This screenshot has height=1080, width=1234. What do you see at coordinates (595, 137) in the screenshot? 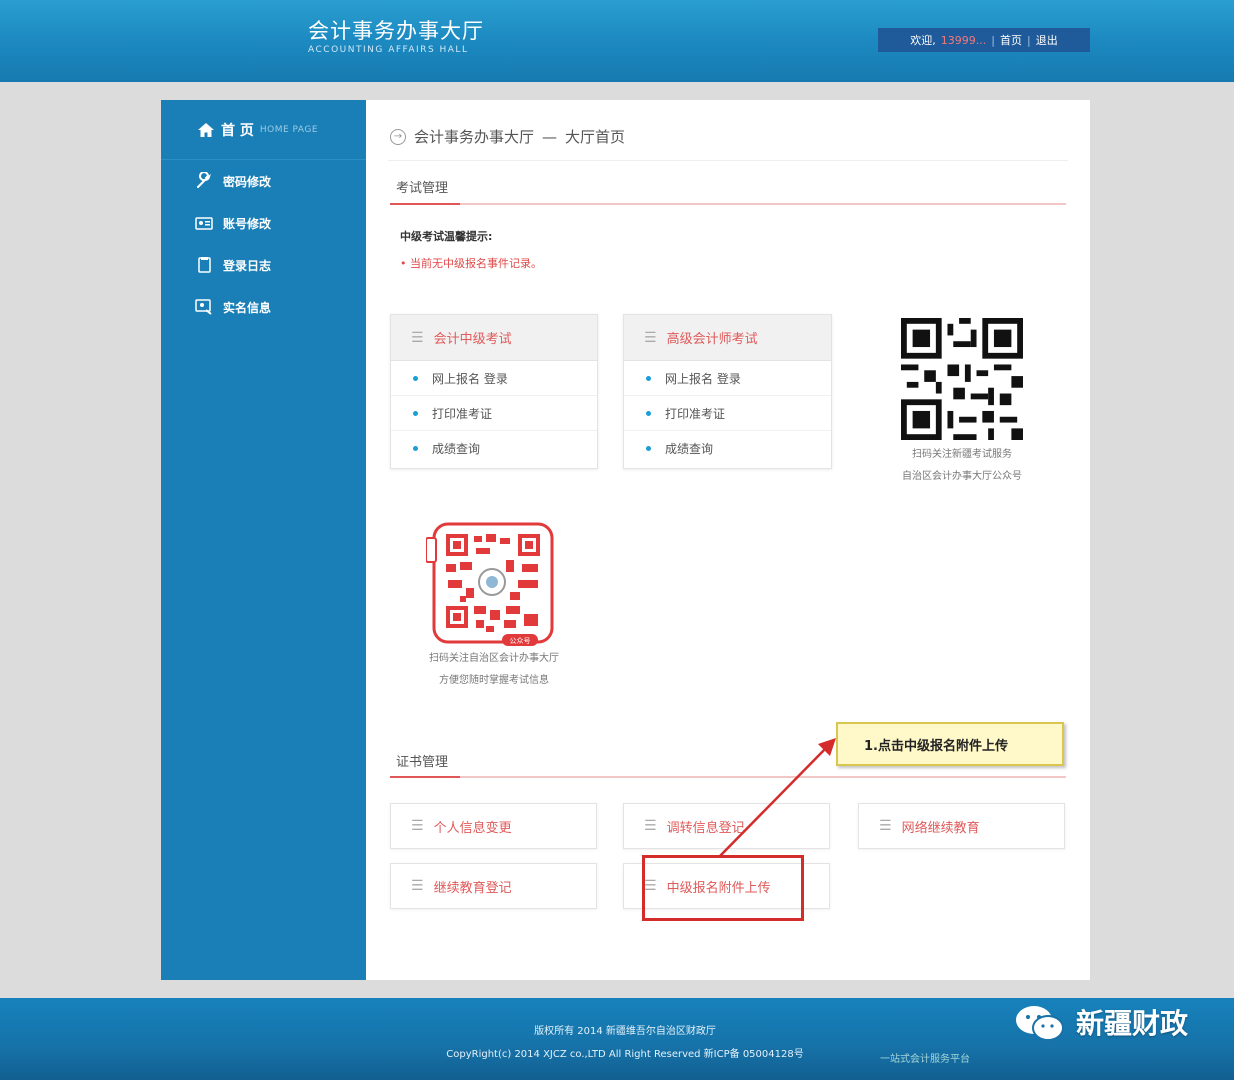
I see `breadcrumb-current: 大厅首页` at bounding box center [595, 137].